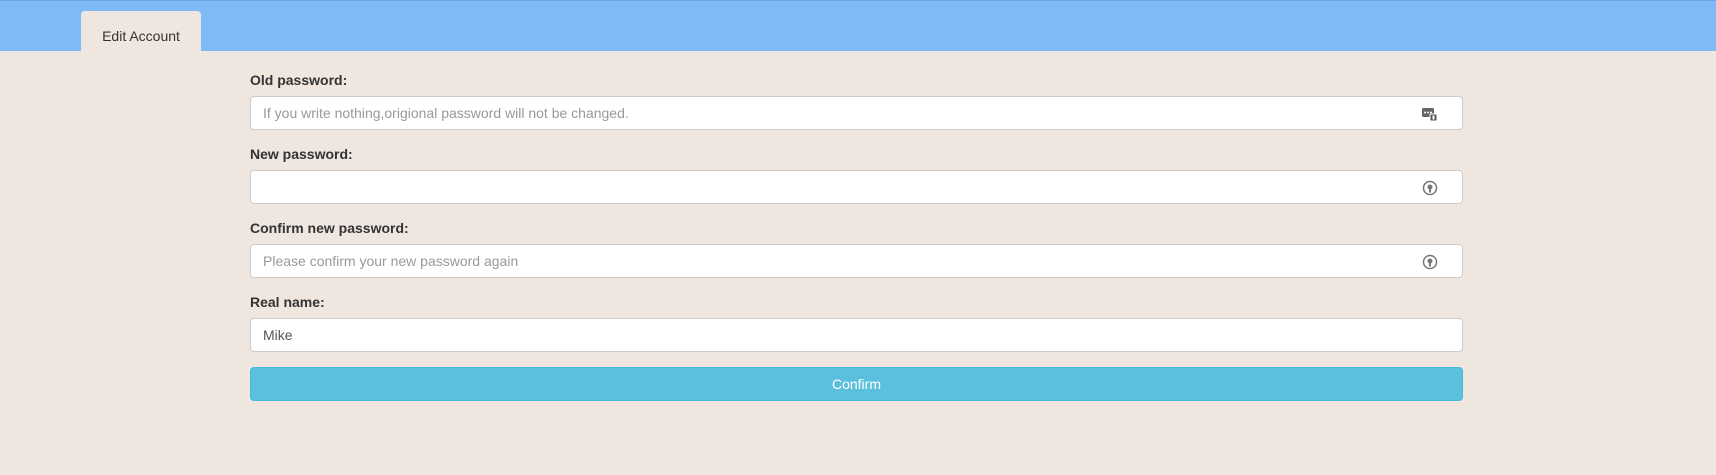 Image resolution: width=1716 pixels, height=475 pixels. I want to click on real-name-input, so click(856, 335).